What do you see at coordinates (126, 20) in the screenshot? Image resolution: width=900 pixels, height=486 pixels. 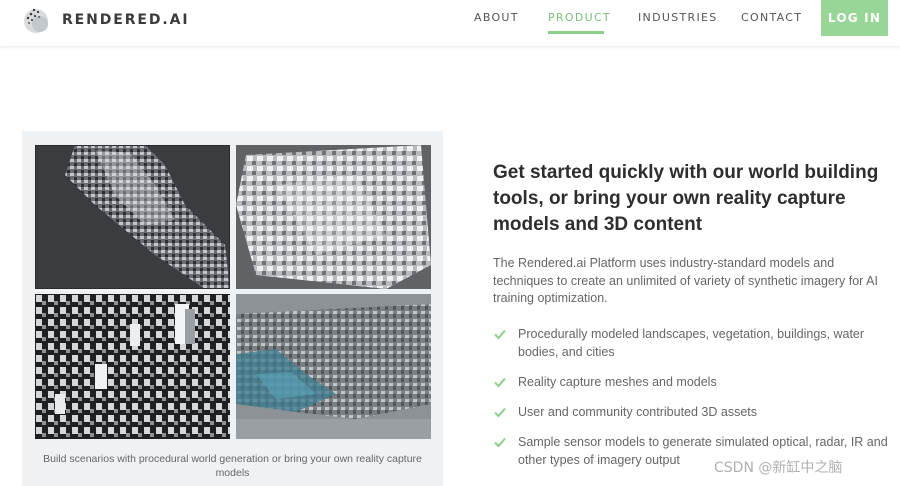 I see `brand-name: RENDERED.AI` at bounding box center [126, 20].